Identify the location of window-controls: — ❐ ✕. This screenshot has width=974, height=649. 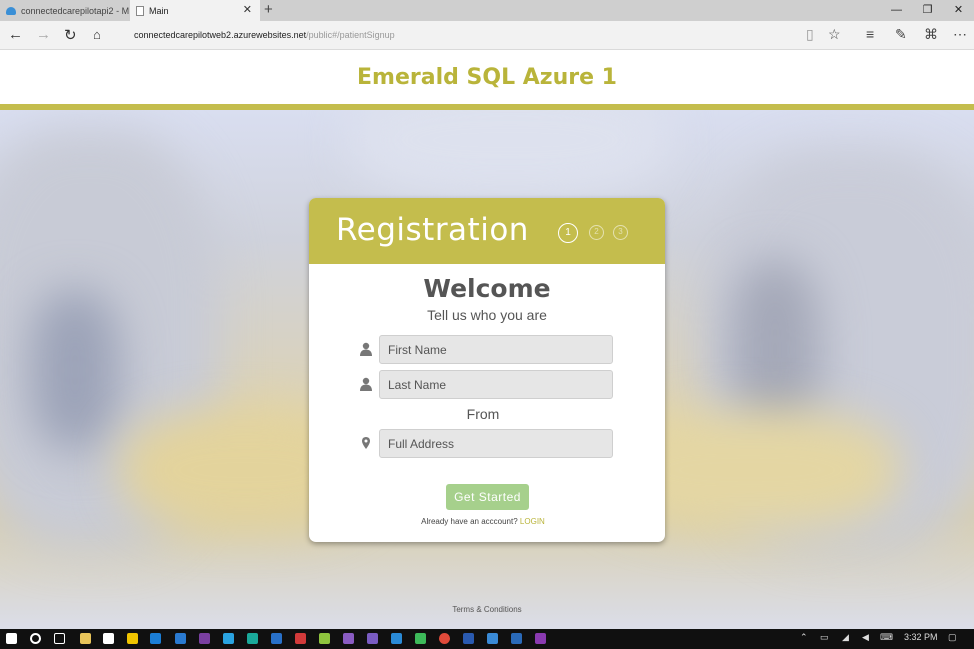
(927, 10).